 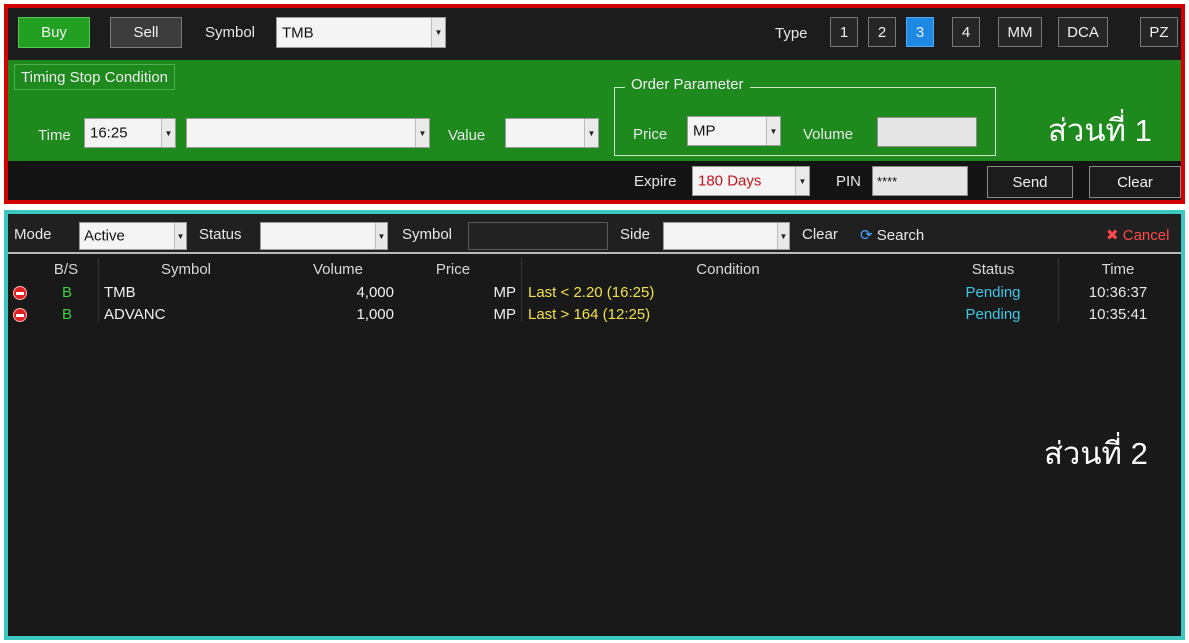 What do you see at coordinates (467, 135) in the screenshot?
I see `value-label: Value` at bounding box center [467, 135].